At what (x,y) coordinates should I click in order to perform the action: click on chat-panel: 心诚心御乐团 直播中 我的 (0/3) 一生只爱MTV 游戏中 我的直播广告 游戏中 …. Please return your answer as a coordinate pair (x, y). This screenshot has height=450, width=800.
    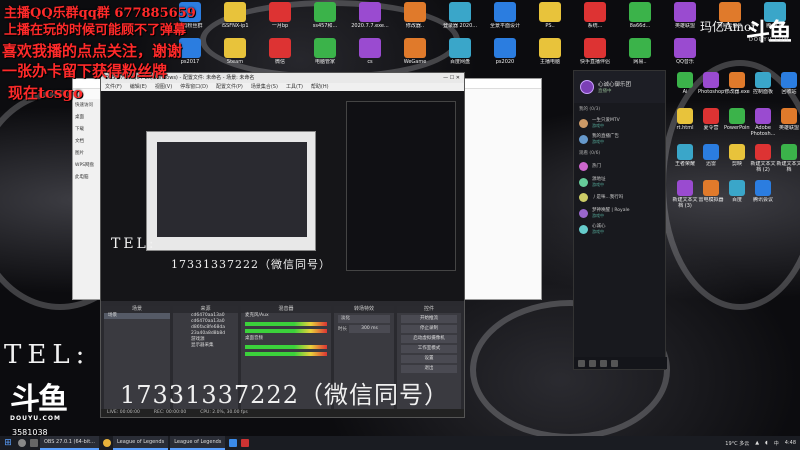
    Looking at the image, I should click on (620, 220).